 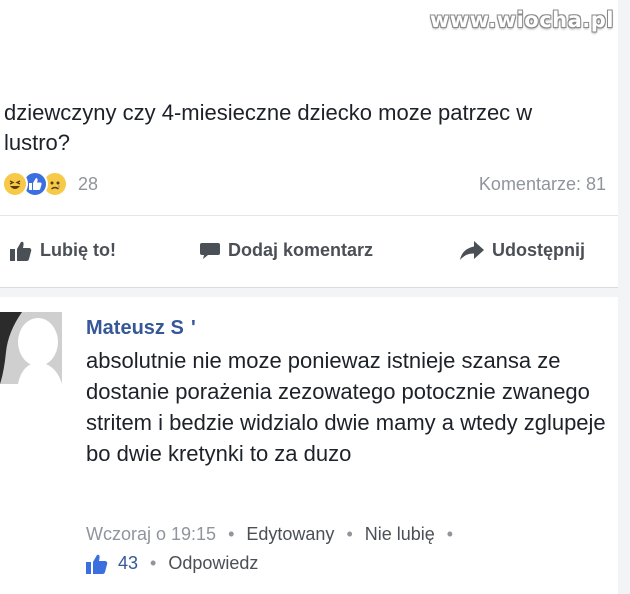 I want to click on like-button: Lubię to!, so click(x=63, y=250).